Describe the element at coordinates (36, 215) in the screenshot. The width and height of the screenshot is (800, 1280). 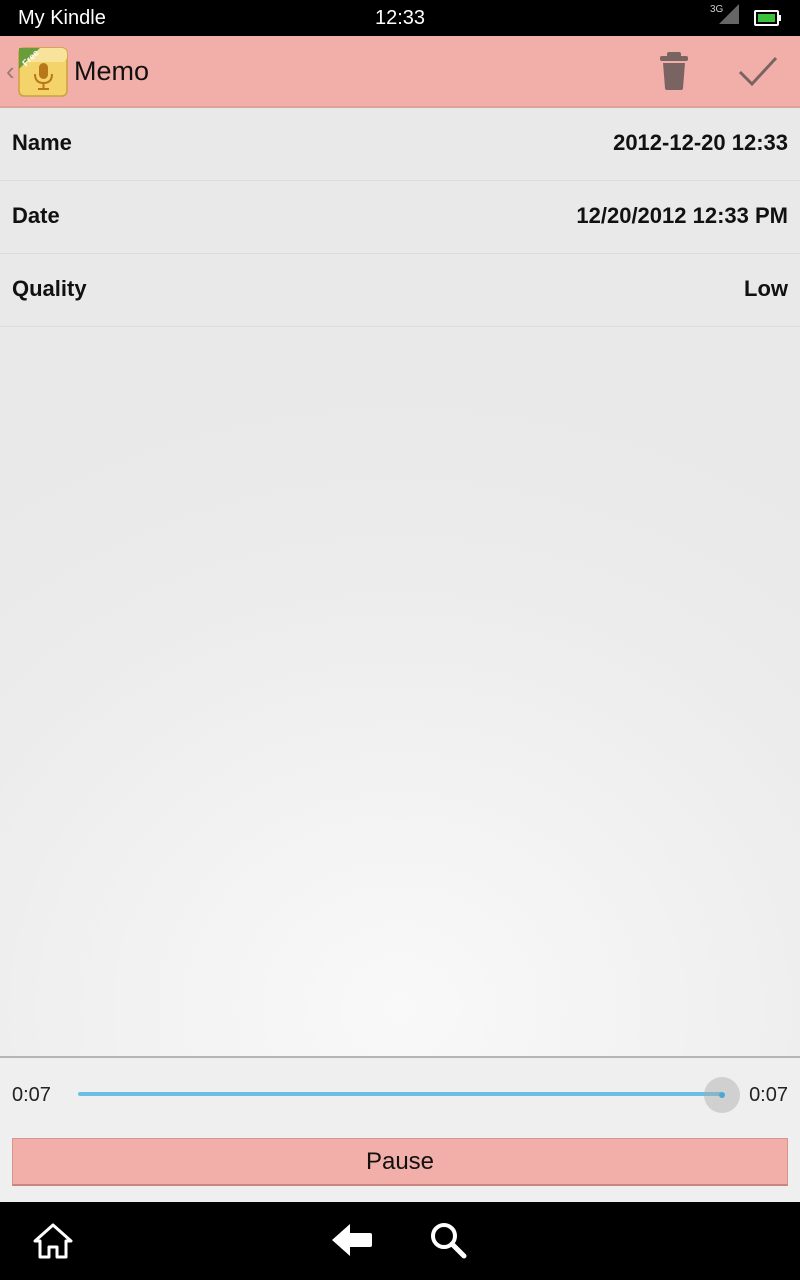
I see `field-label: Date` at that location.